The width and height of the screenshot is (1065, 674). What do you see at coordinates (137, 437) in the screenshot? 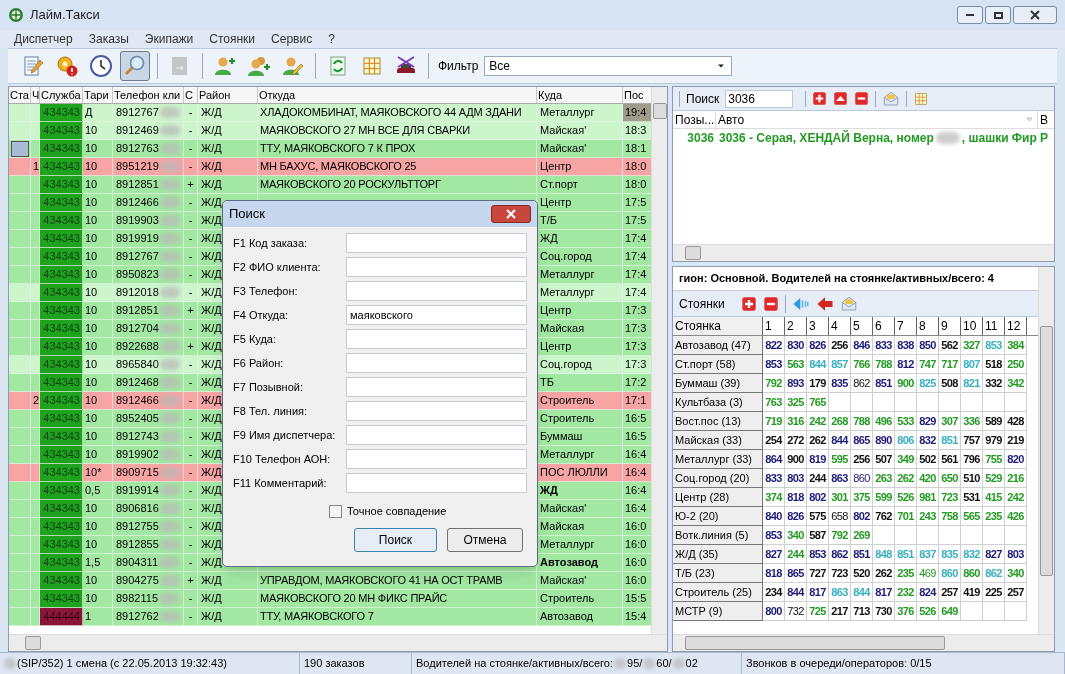
I see `table-cell-text: 8912743` at bounding box center [137, 437].